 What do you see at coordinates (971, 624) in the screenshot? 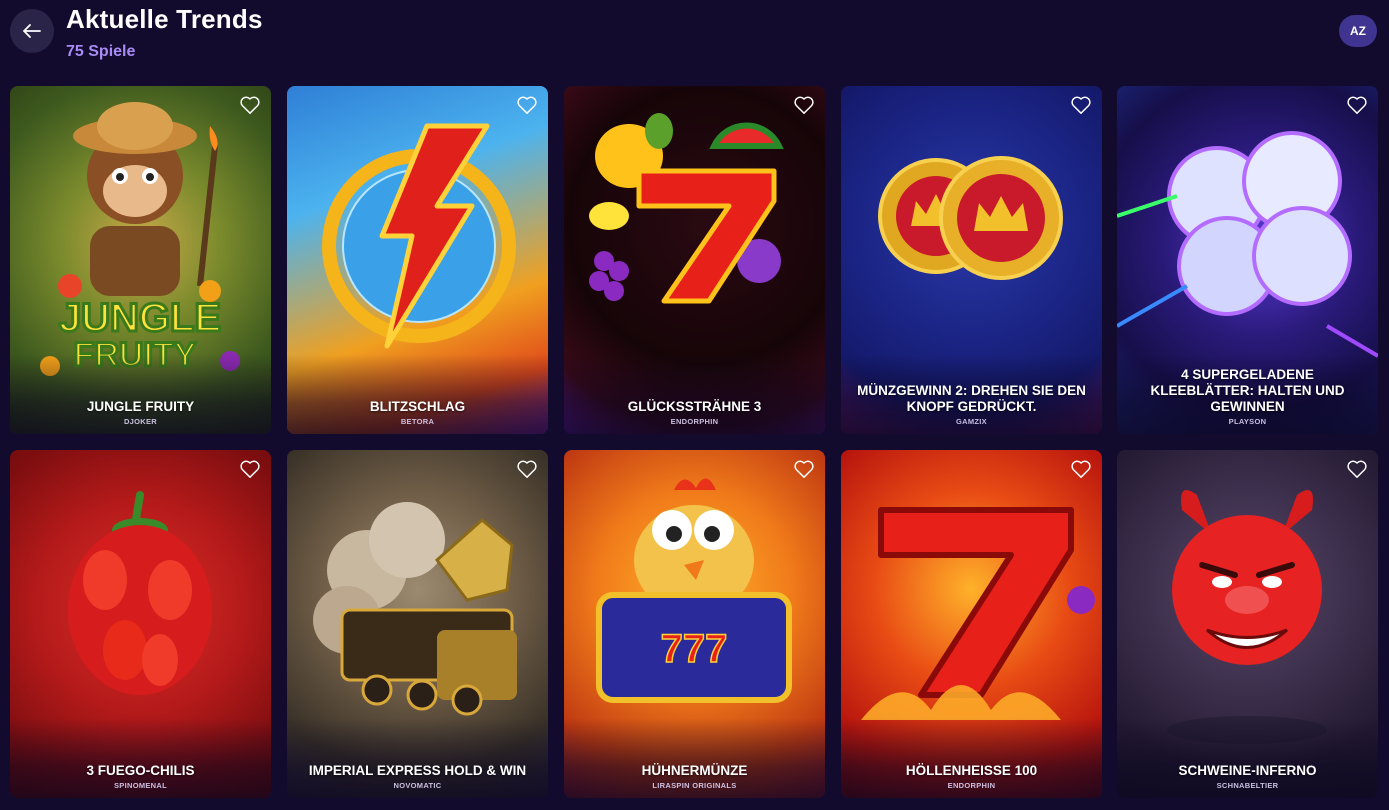
I see `game-card-hoellenheisse-100: HÖLLENHEISSE 100 ENDORPHIN` at bounding box center [971, 624].